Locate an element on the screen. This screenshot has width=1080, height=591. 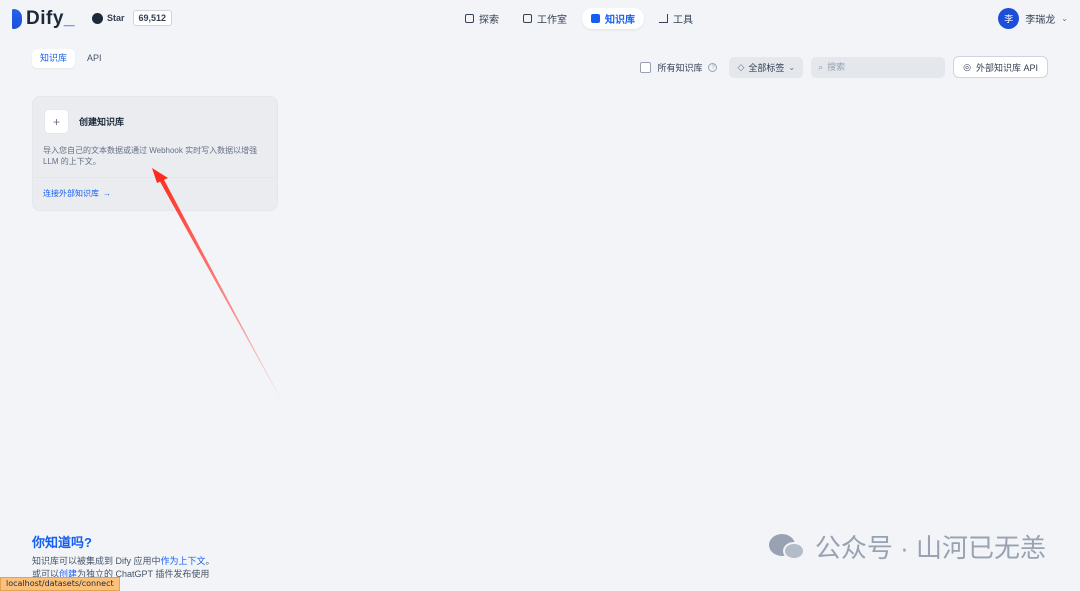
all-knowledge-label: 所有知识库 is located at coordinates (680, 67).